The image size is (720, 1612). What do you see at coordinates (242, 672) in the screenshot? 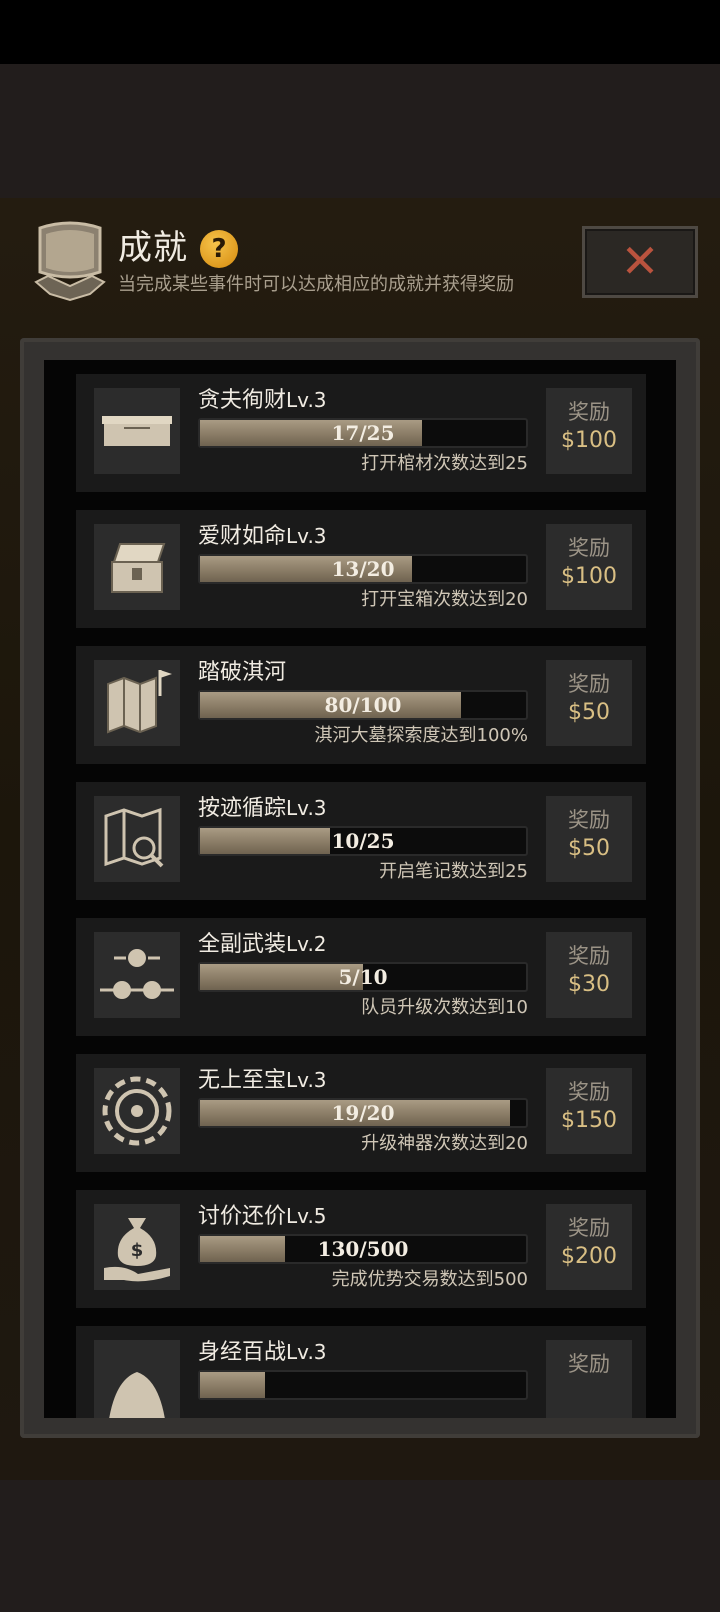
I see `achievement-title: 踏破淇河` at bounding box center [242, 672].